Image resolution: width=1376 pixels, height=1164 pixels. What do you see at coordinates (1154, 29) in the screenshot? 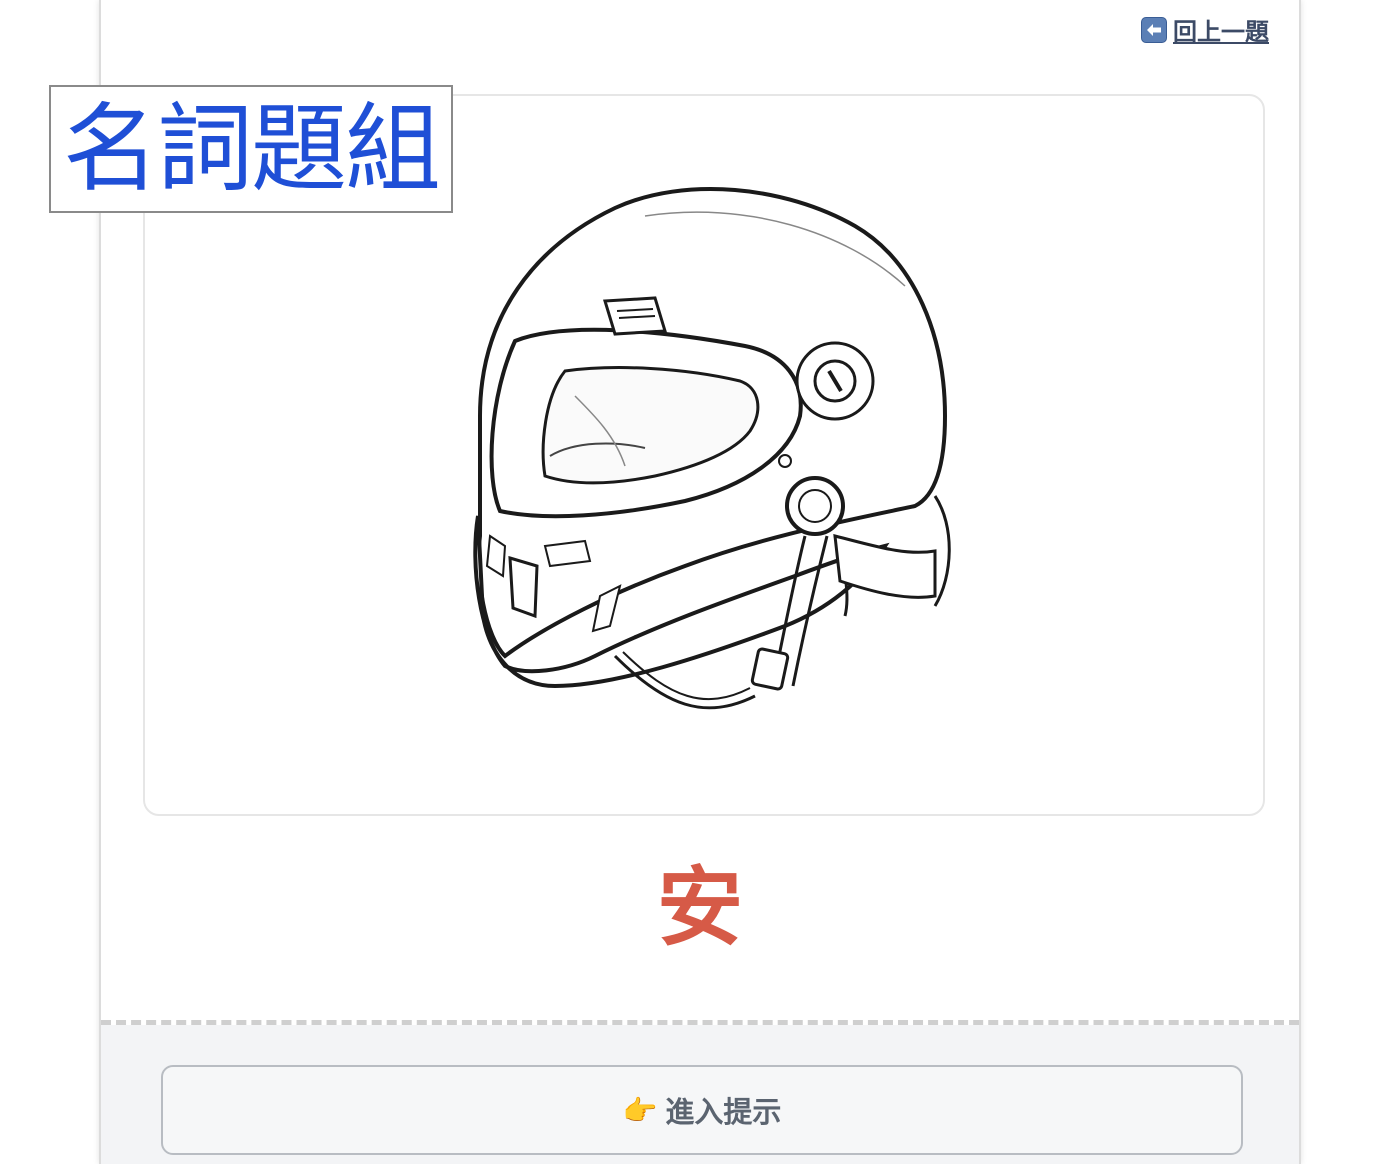
I see `back-arrow-icon` at bounding box center [1154, 29].